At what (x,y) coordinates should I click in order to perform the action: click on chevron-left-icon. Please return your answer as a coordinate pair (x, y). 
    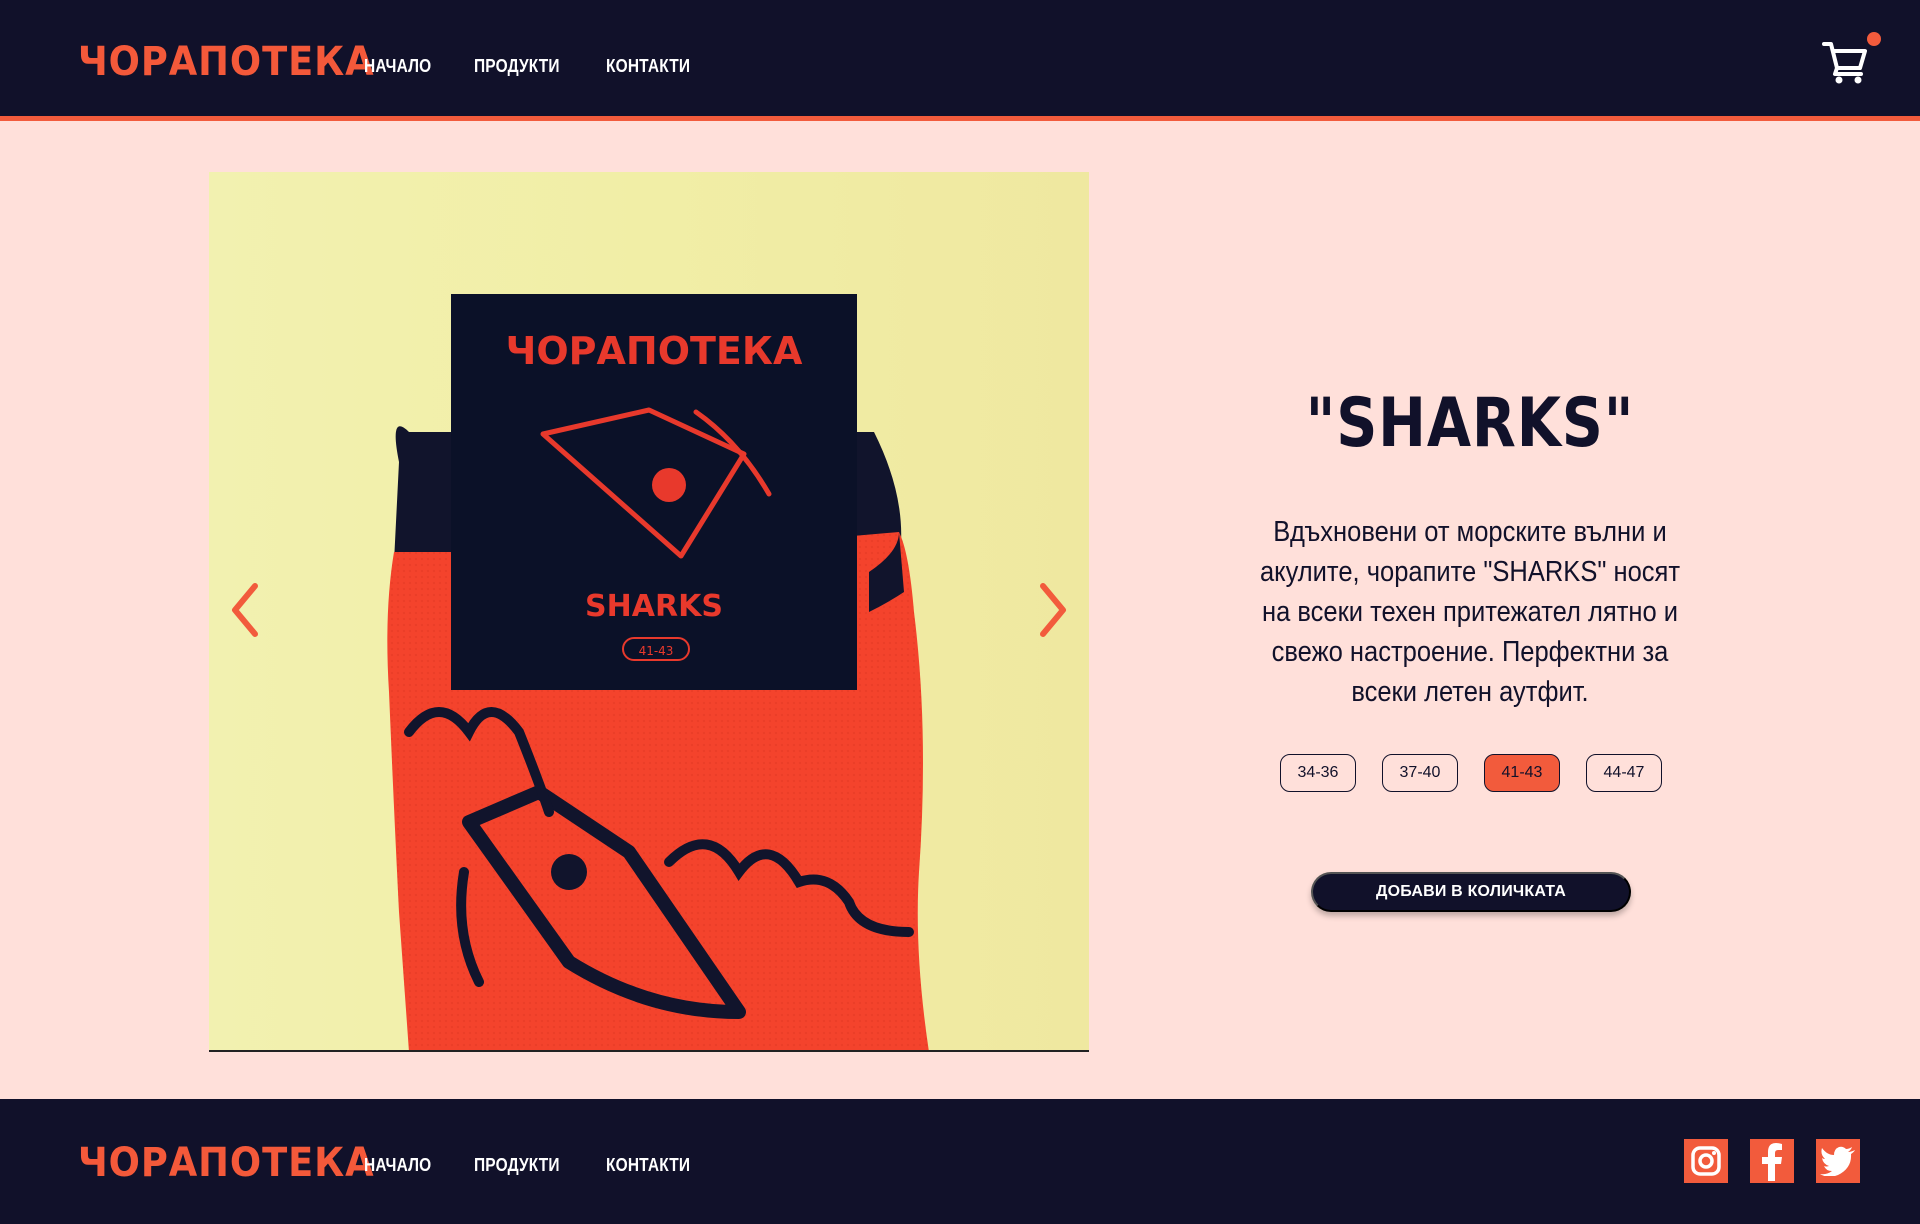
    Looking at the image, I should click on (245, 610).